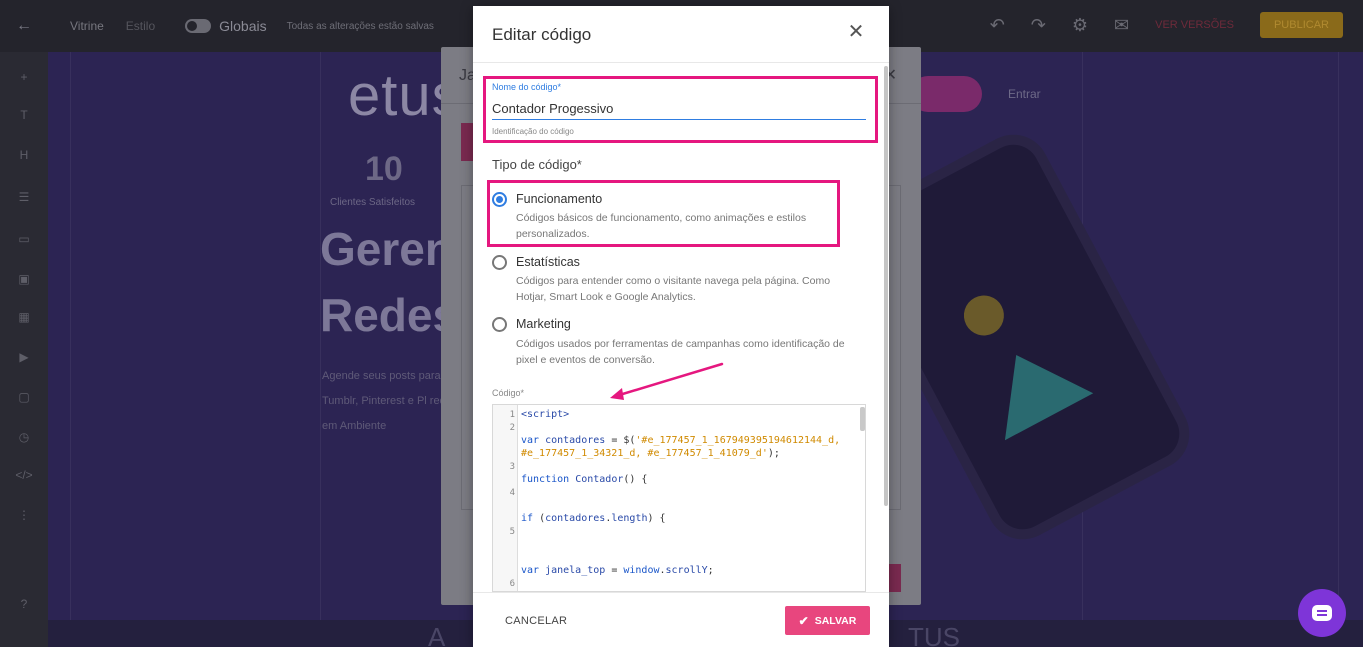  I want to click on dialog-footer: CANCELAR ✔ SALVAR, so click(681, 619).